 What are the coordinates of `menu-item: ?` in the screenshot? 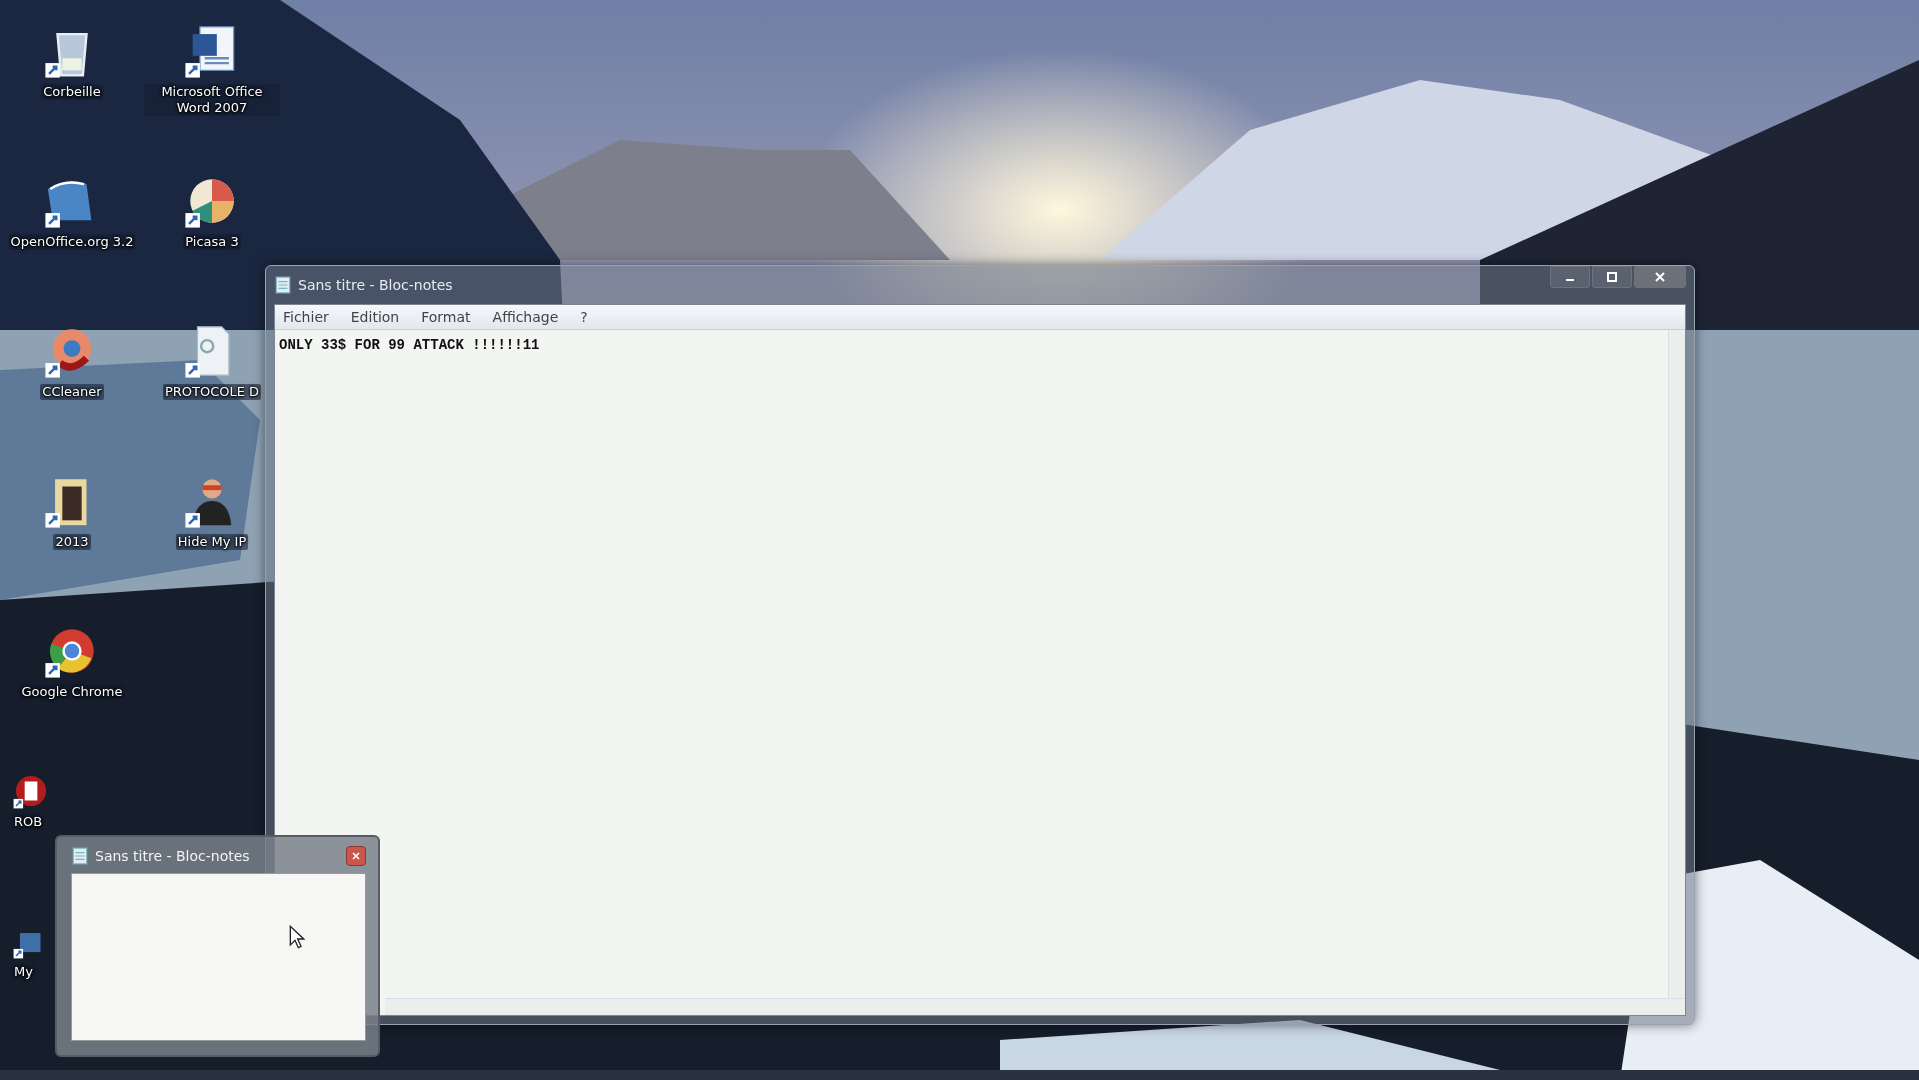 It's located at (584, 317).